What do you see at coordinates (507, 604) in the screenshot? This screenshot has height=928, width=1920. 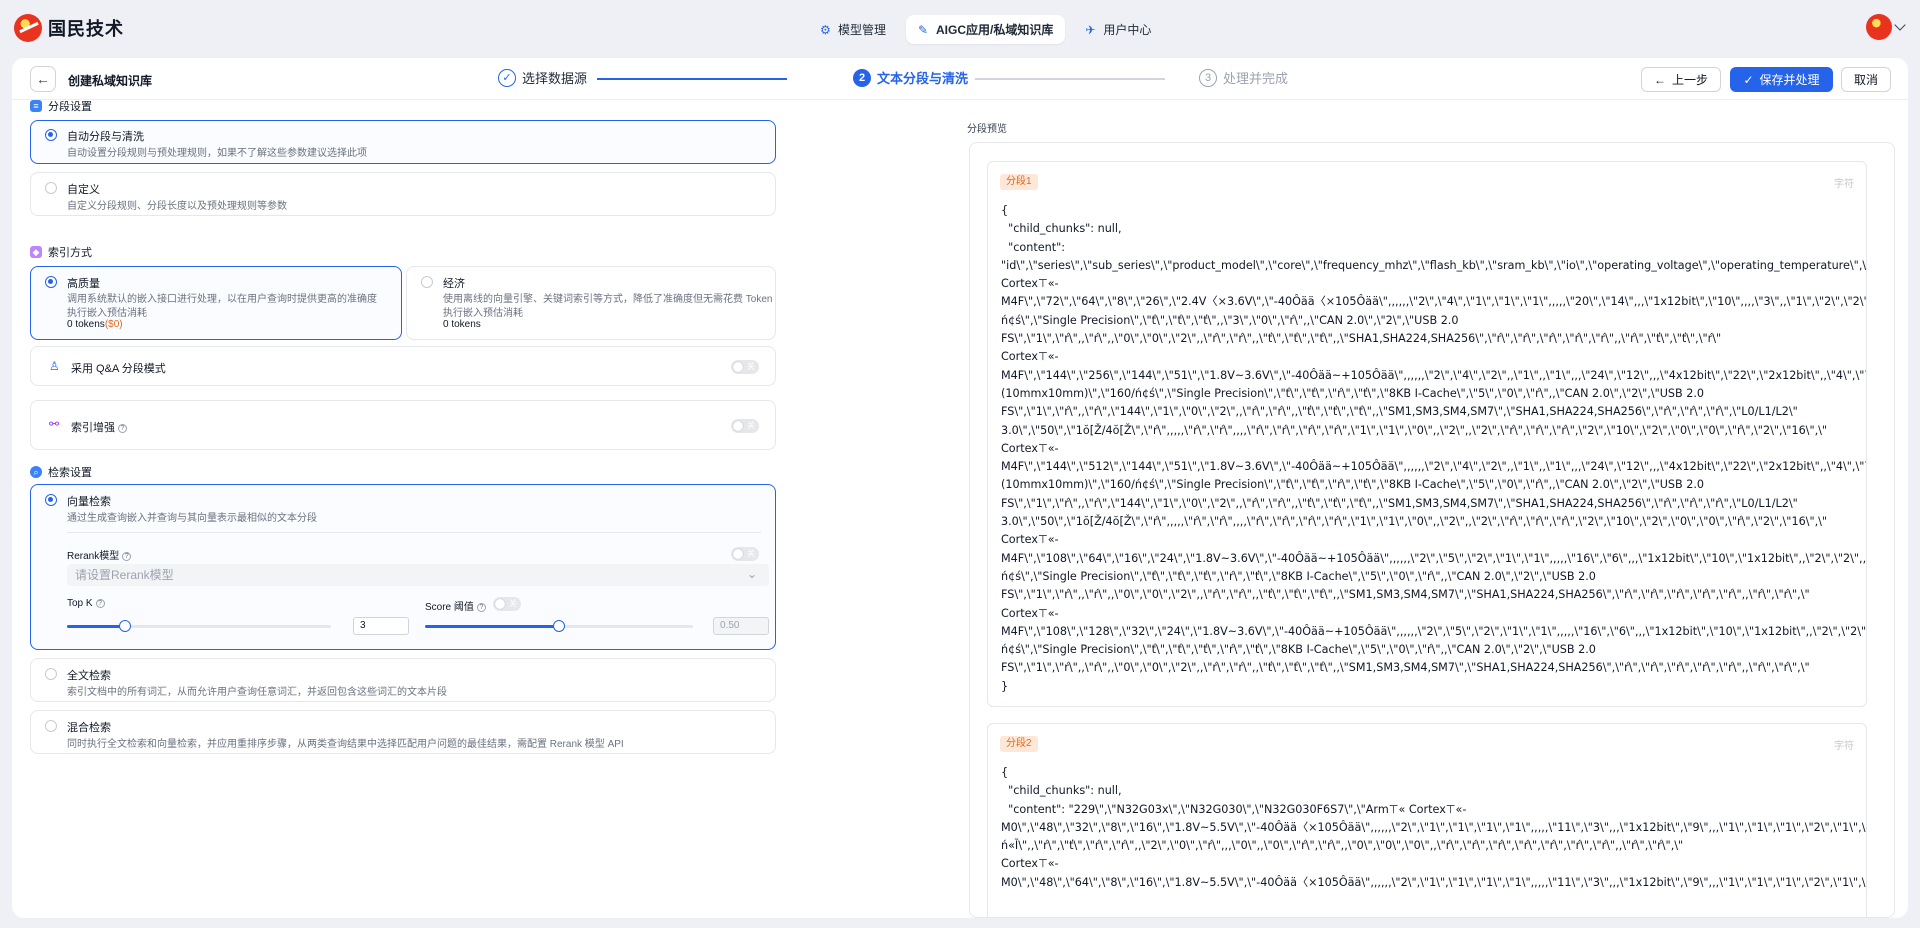 I see `score-threshold-toggle: 关` at bounding box center [507, 604].